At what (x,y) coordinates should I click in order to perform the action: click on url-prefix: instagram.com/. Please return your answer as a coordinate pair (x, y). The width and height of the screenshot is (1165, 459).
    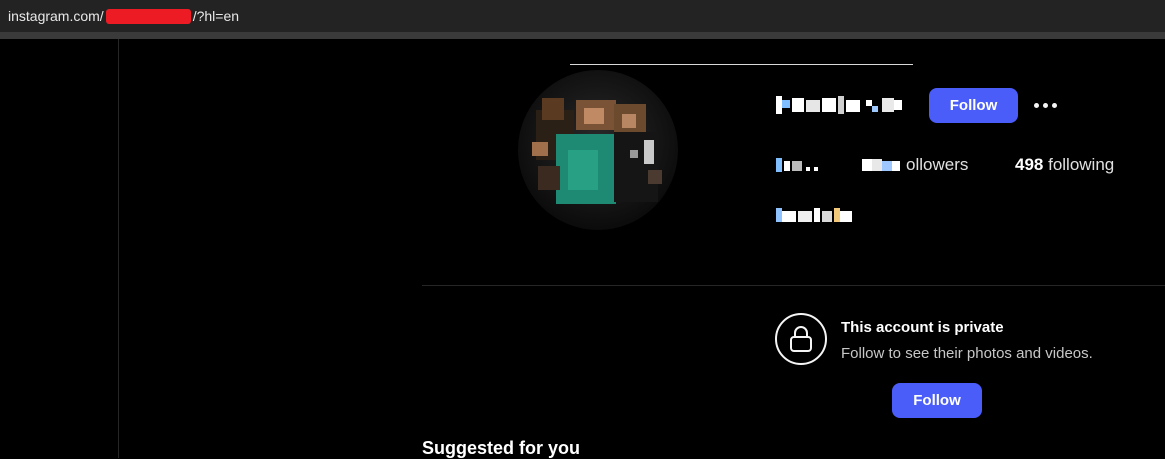
    Looking at the image, I should click on (56, 16).